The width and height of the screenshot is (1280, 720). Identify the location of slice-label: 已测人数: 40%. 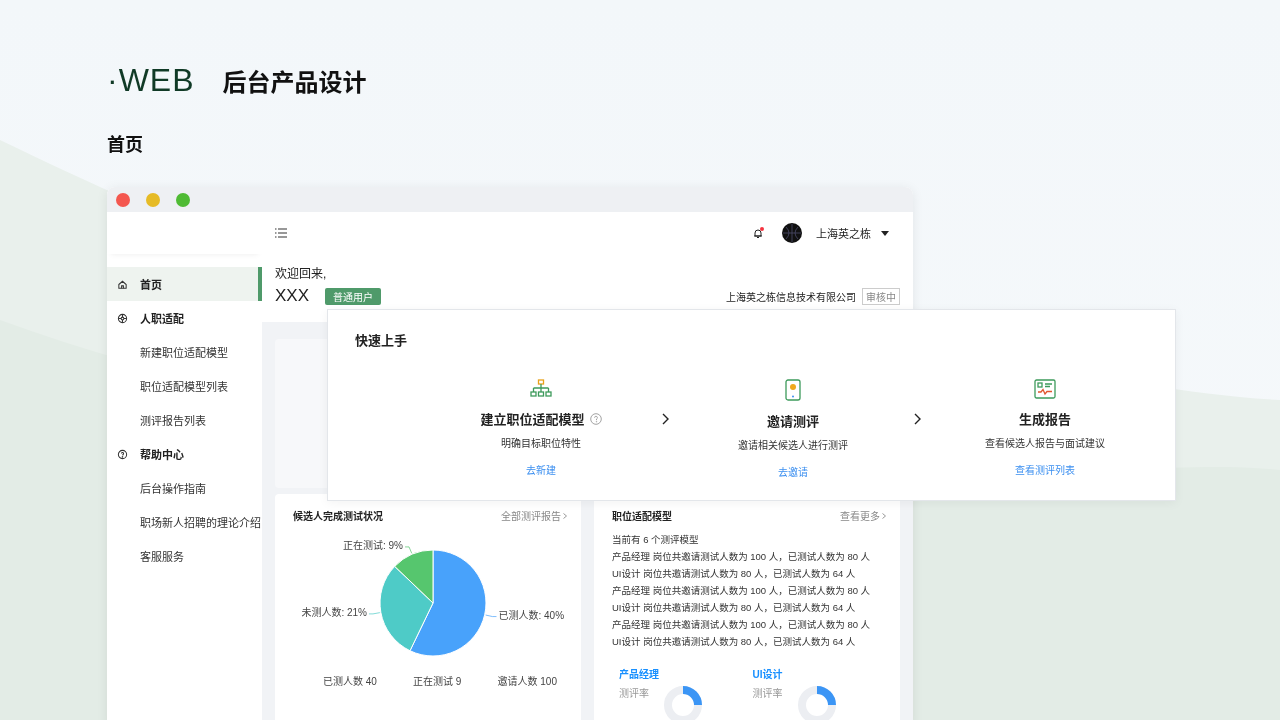
(531, 615).